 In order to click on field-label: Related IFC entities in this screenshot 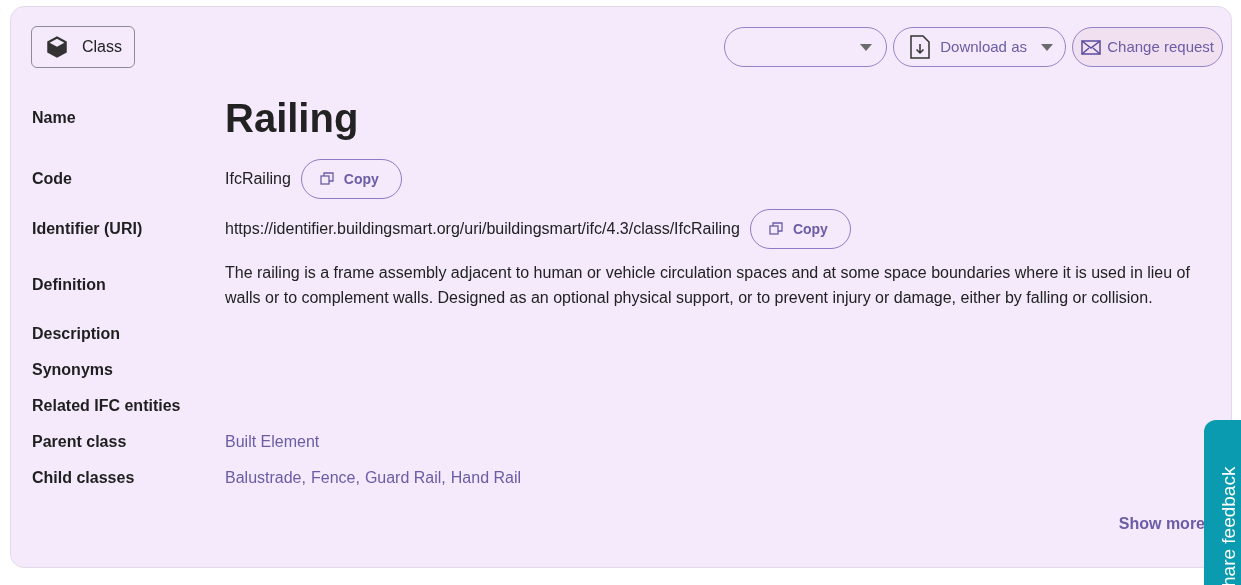, I will do `click(107, 406)`.